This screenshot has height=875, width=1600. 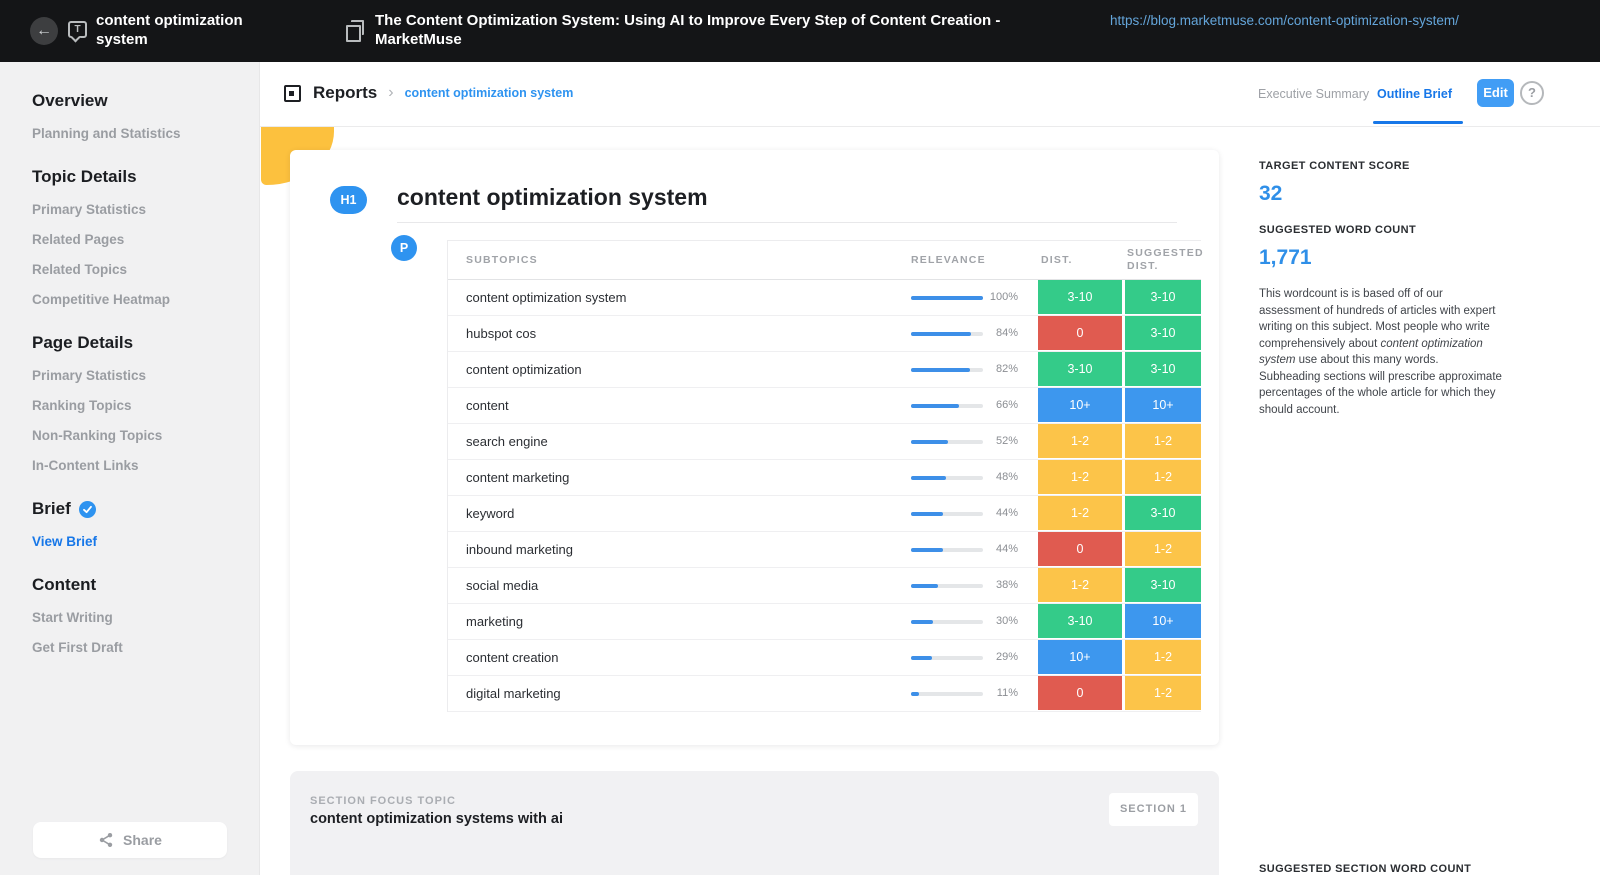 I want to click on relevance-percent: 84%, so click(x=1006, y=333).